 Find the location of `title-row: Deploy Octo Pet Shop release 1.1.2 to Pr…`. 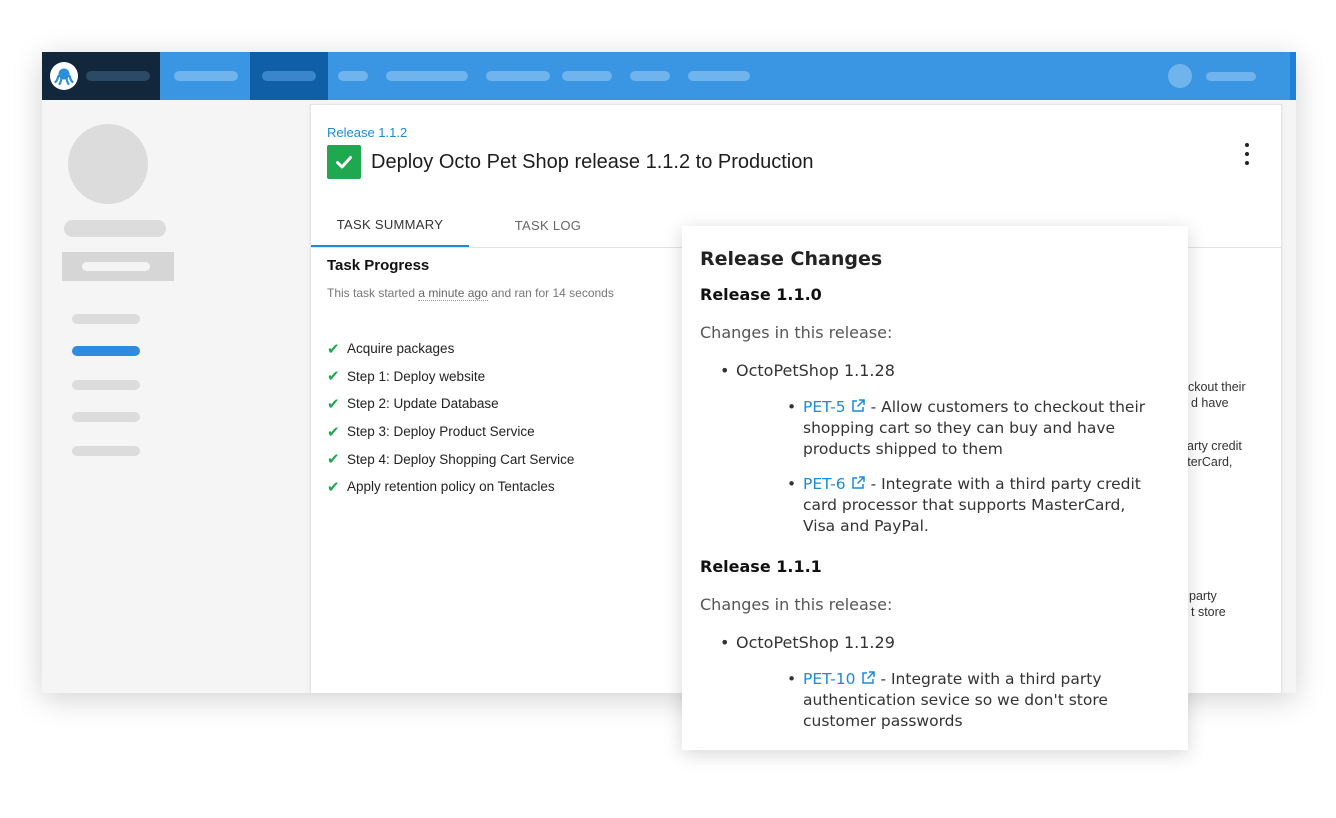

title-row: Deploy Octo Pet Shop release 1.1.2 to Pr… is located at coordinates (570, 162).